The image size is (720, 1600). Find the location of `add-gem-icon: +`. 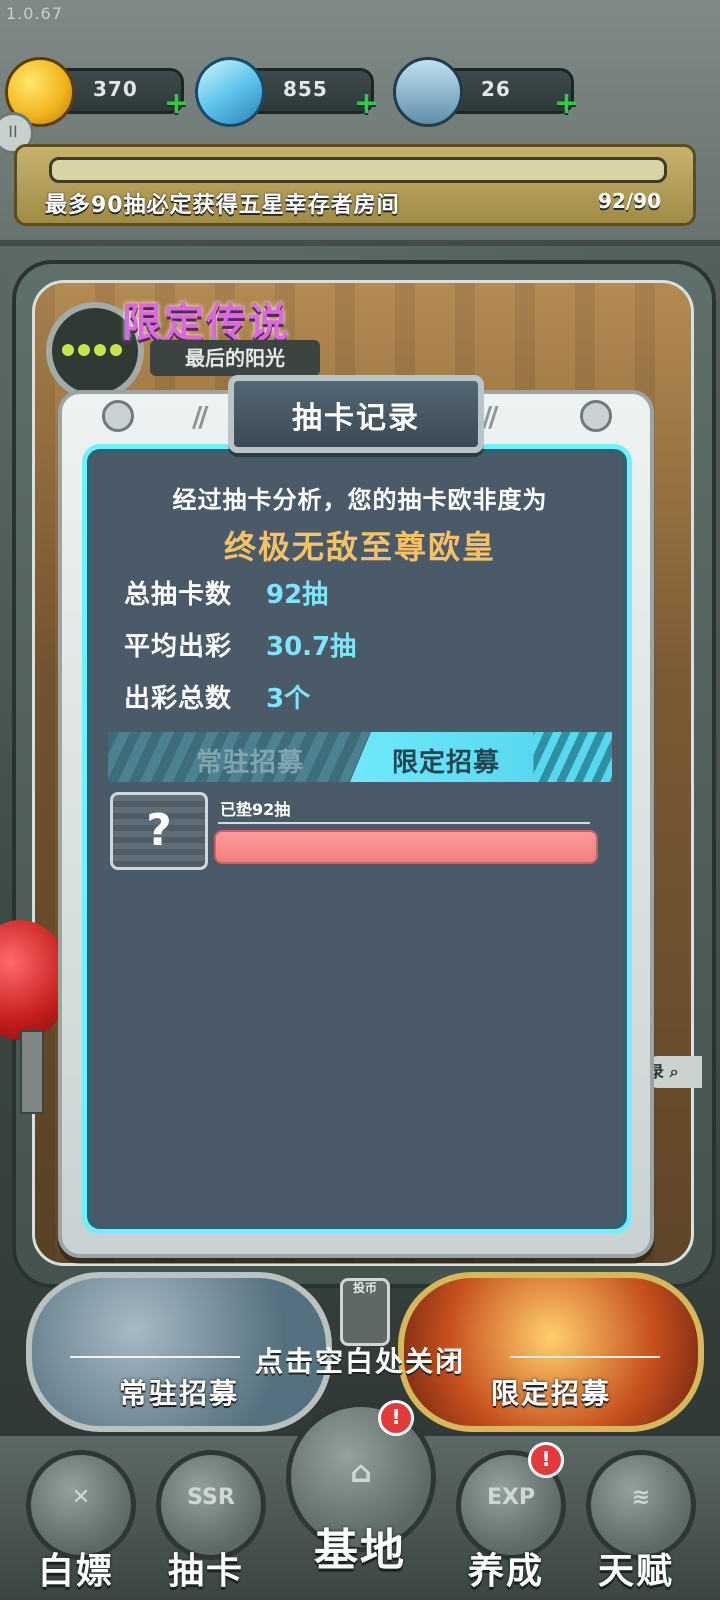

add-gem-icon: + is located at coordinates (366, 103).